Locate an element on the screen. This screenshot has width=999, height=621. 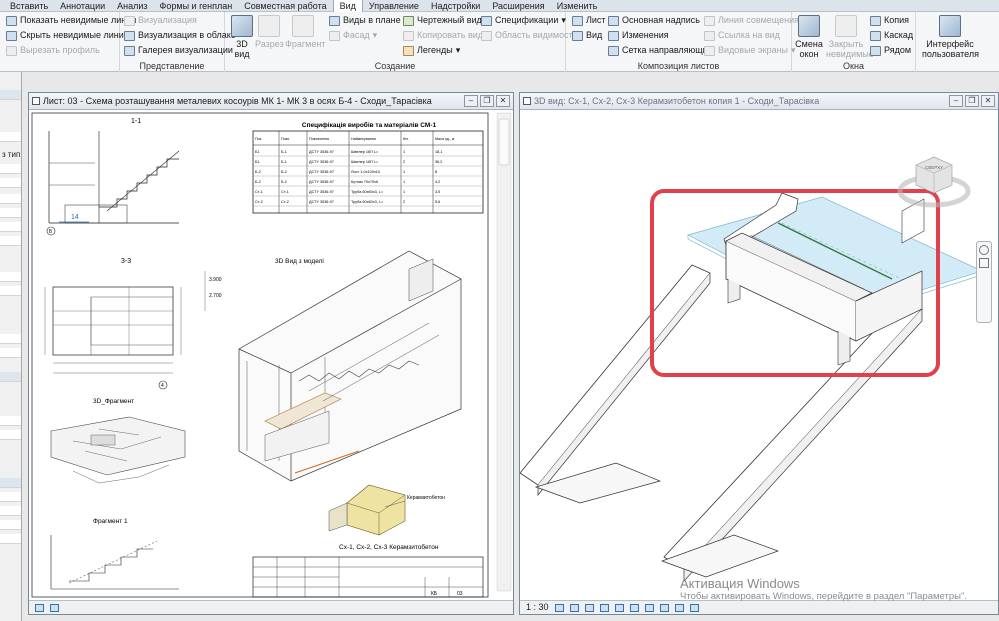
navigation-bar is located at coordinates (984, 282).